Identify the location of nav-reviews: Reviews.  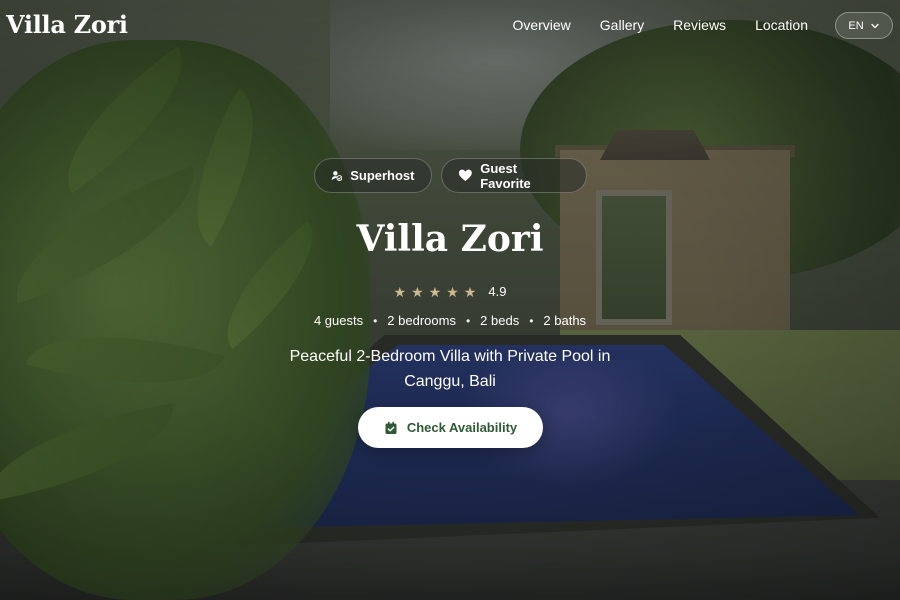
(699, 25).